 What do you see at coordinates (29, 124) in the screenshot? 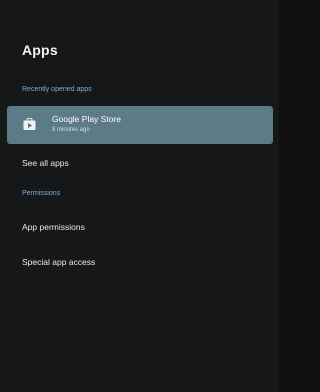
I see `play-store-icon` at bounding box center [29, 124].